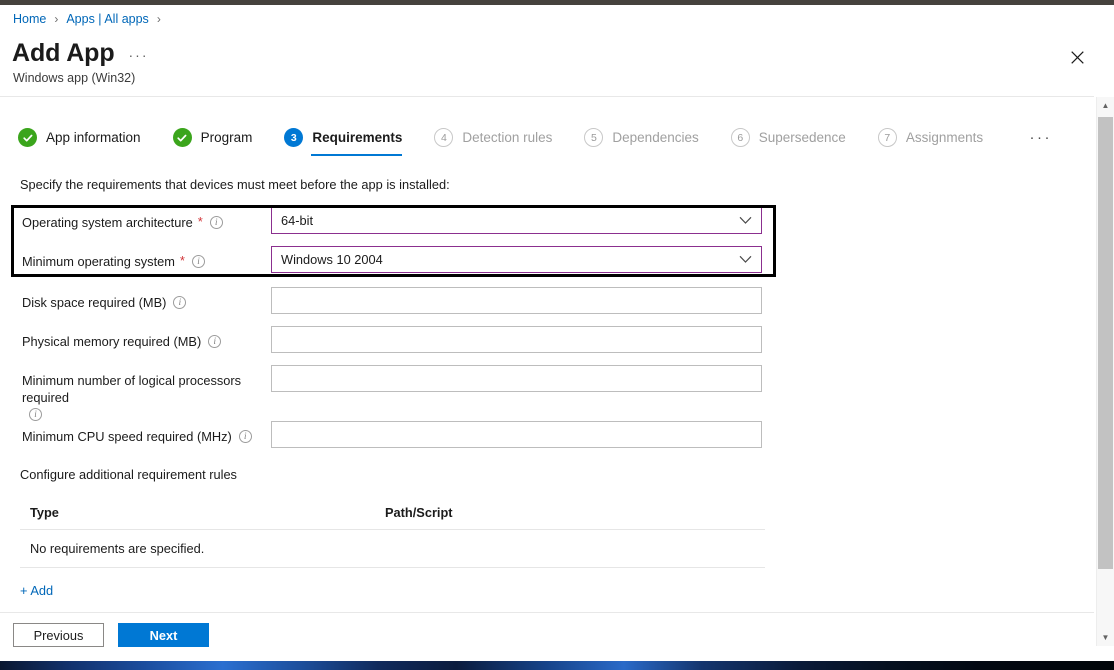 This screenshot has width=1114, height=670. Describe the element at coordinates (740, 137) in the screenshot. I see `step-number-badge-6: 6` at that location.